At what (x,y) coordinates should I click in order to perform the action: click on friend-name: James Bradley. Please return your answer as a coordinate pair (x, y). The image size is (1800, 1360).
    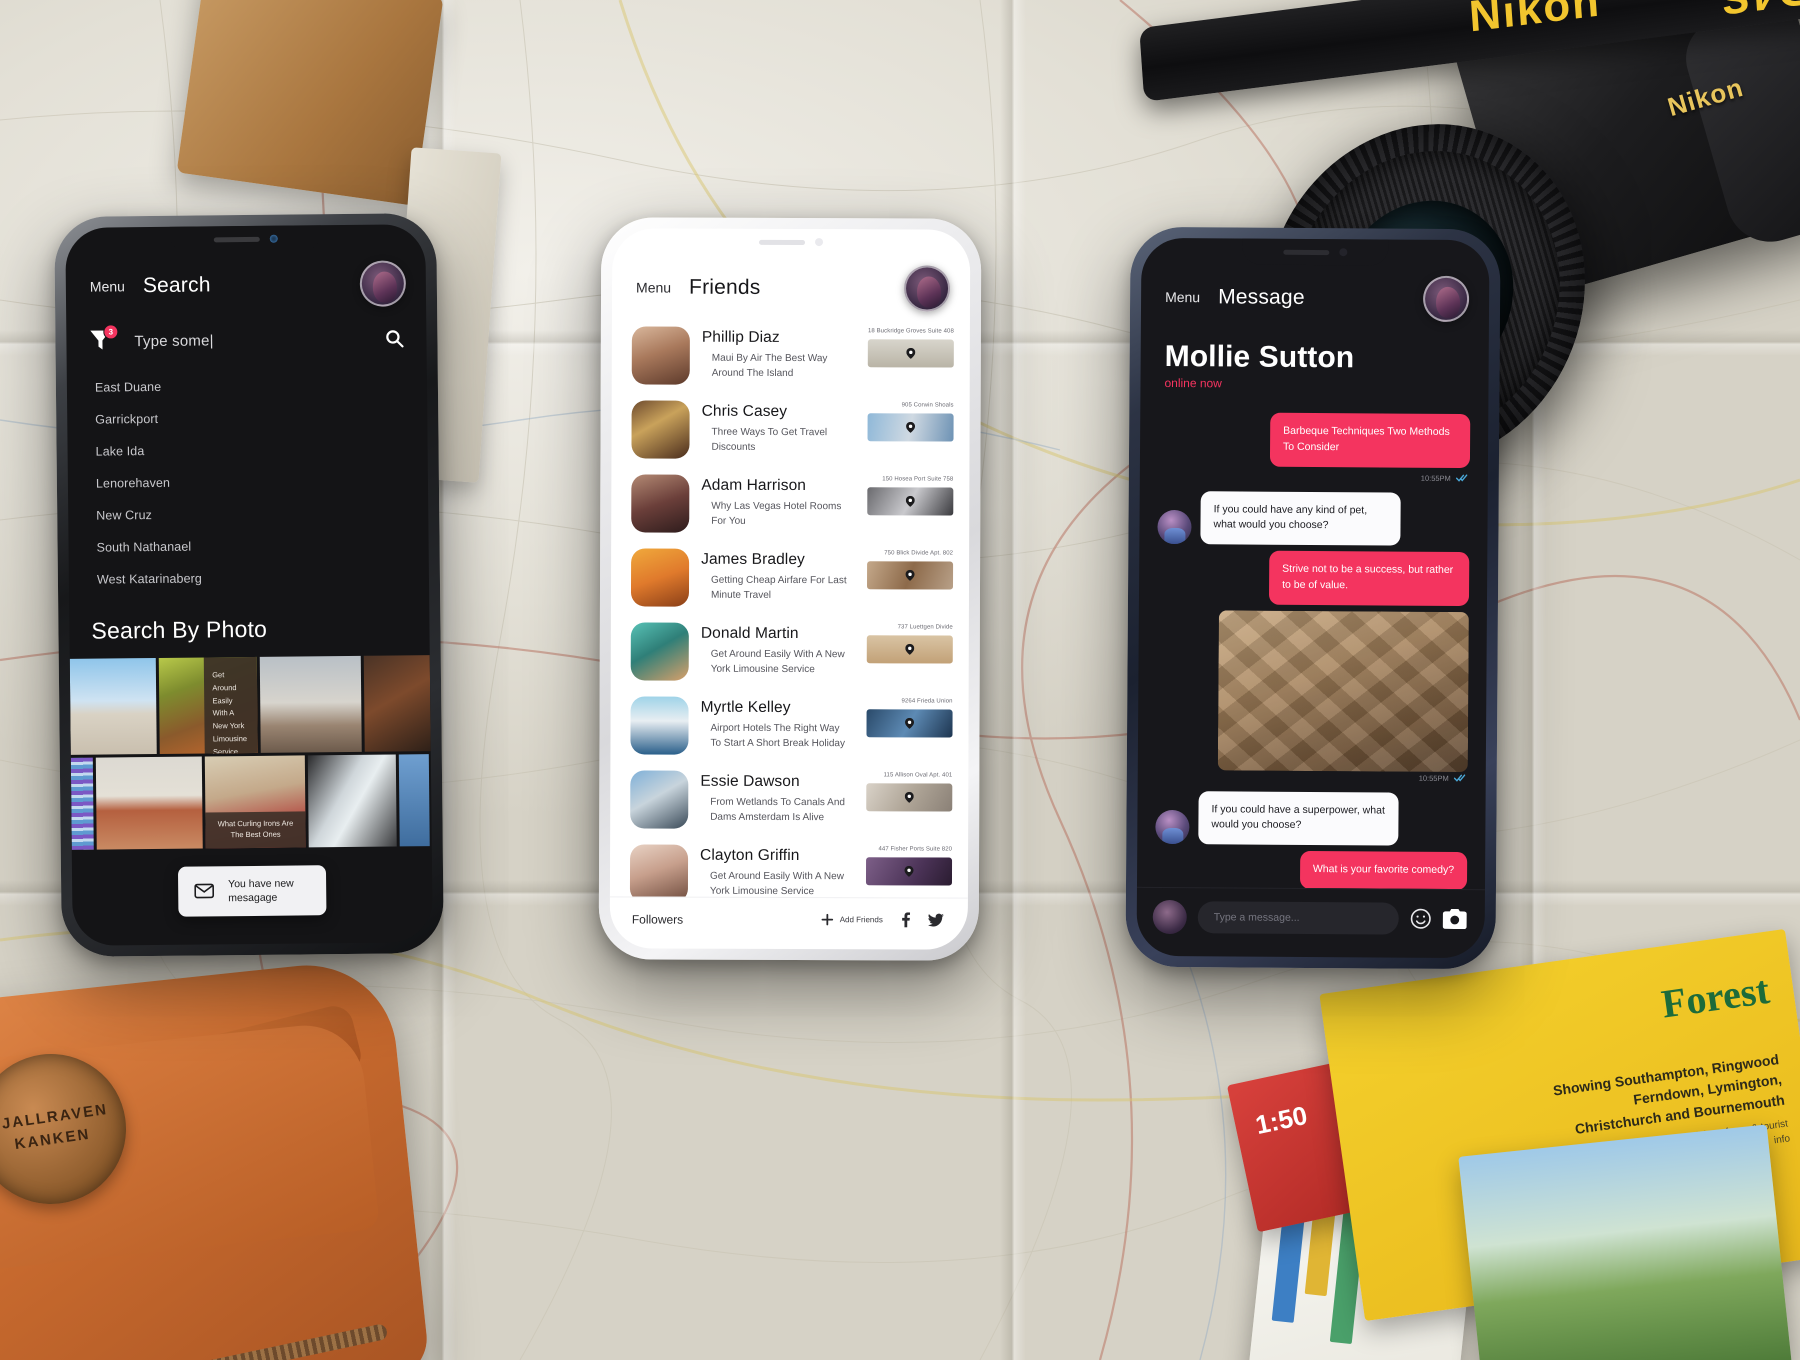
    Looking at the image, I should click on (753, 559).